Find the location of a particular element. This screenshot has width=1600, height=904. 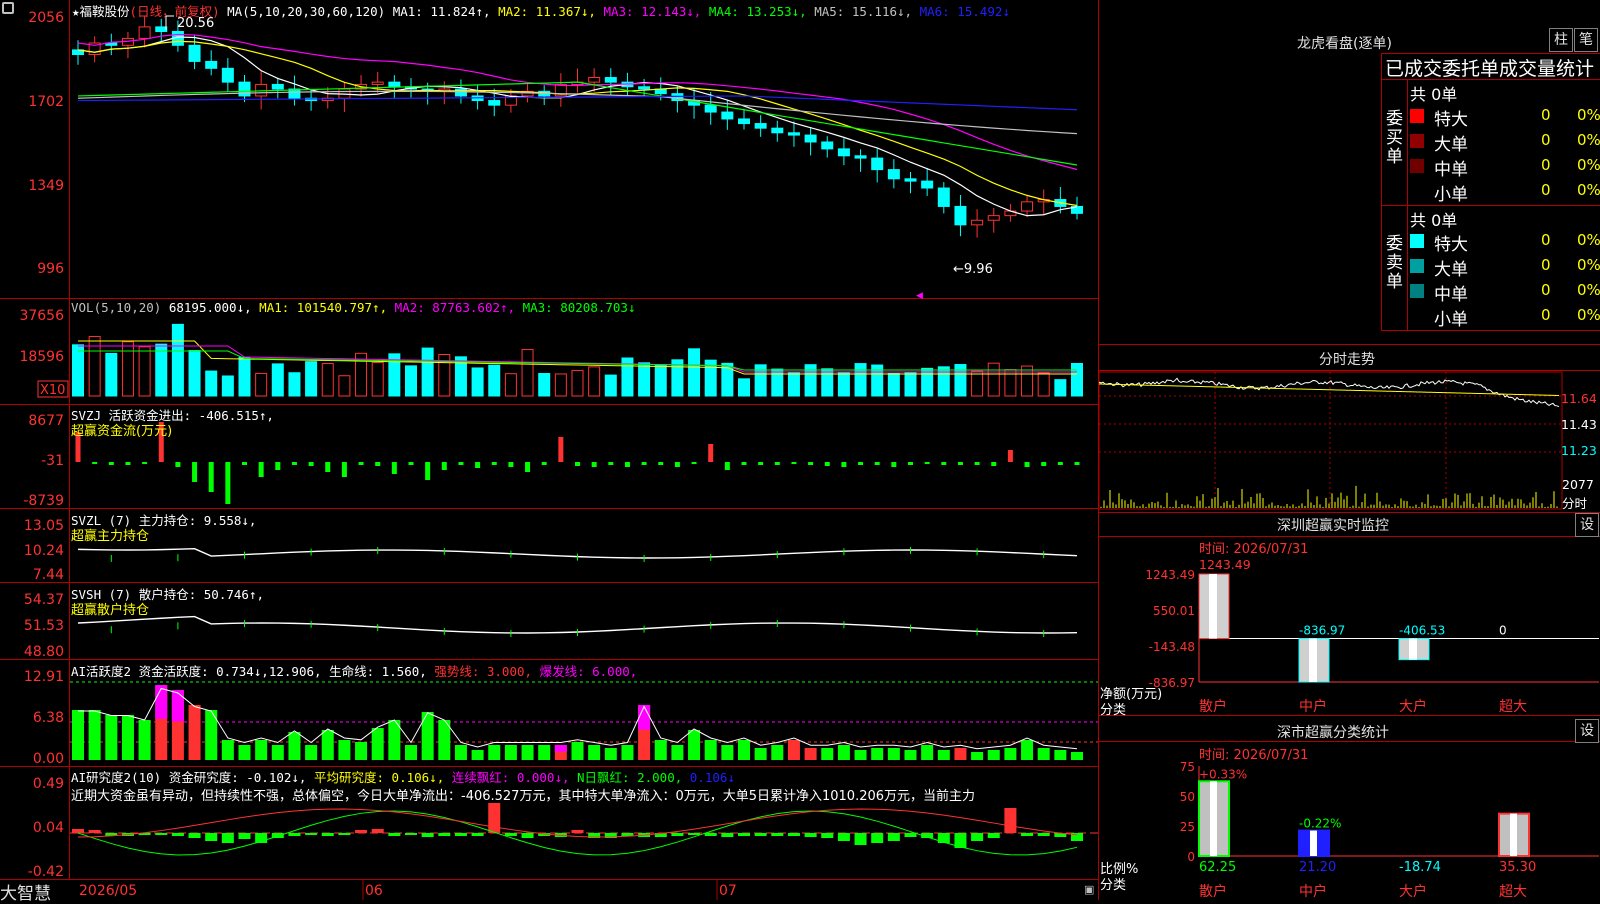

vol-value: 68195.000↓, is located at coordinates (210, 307).